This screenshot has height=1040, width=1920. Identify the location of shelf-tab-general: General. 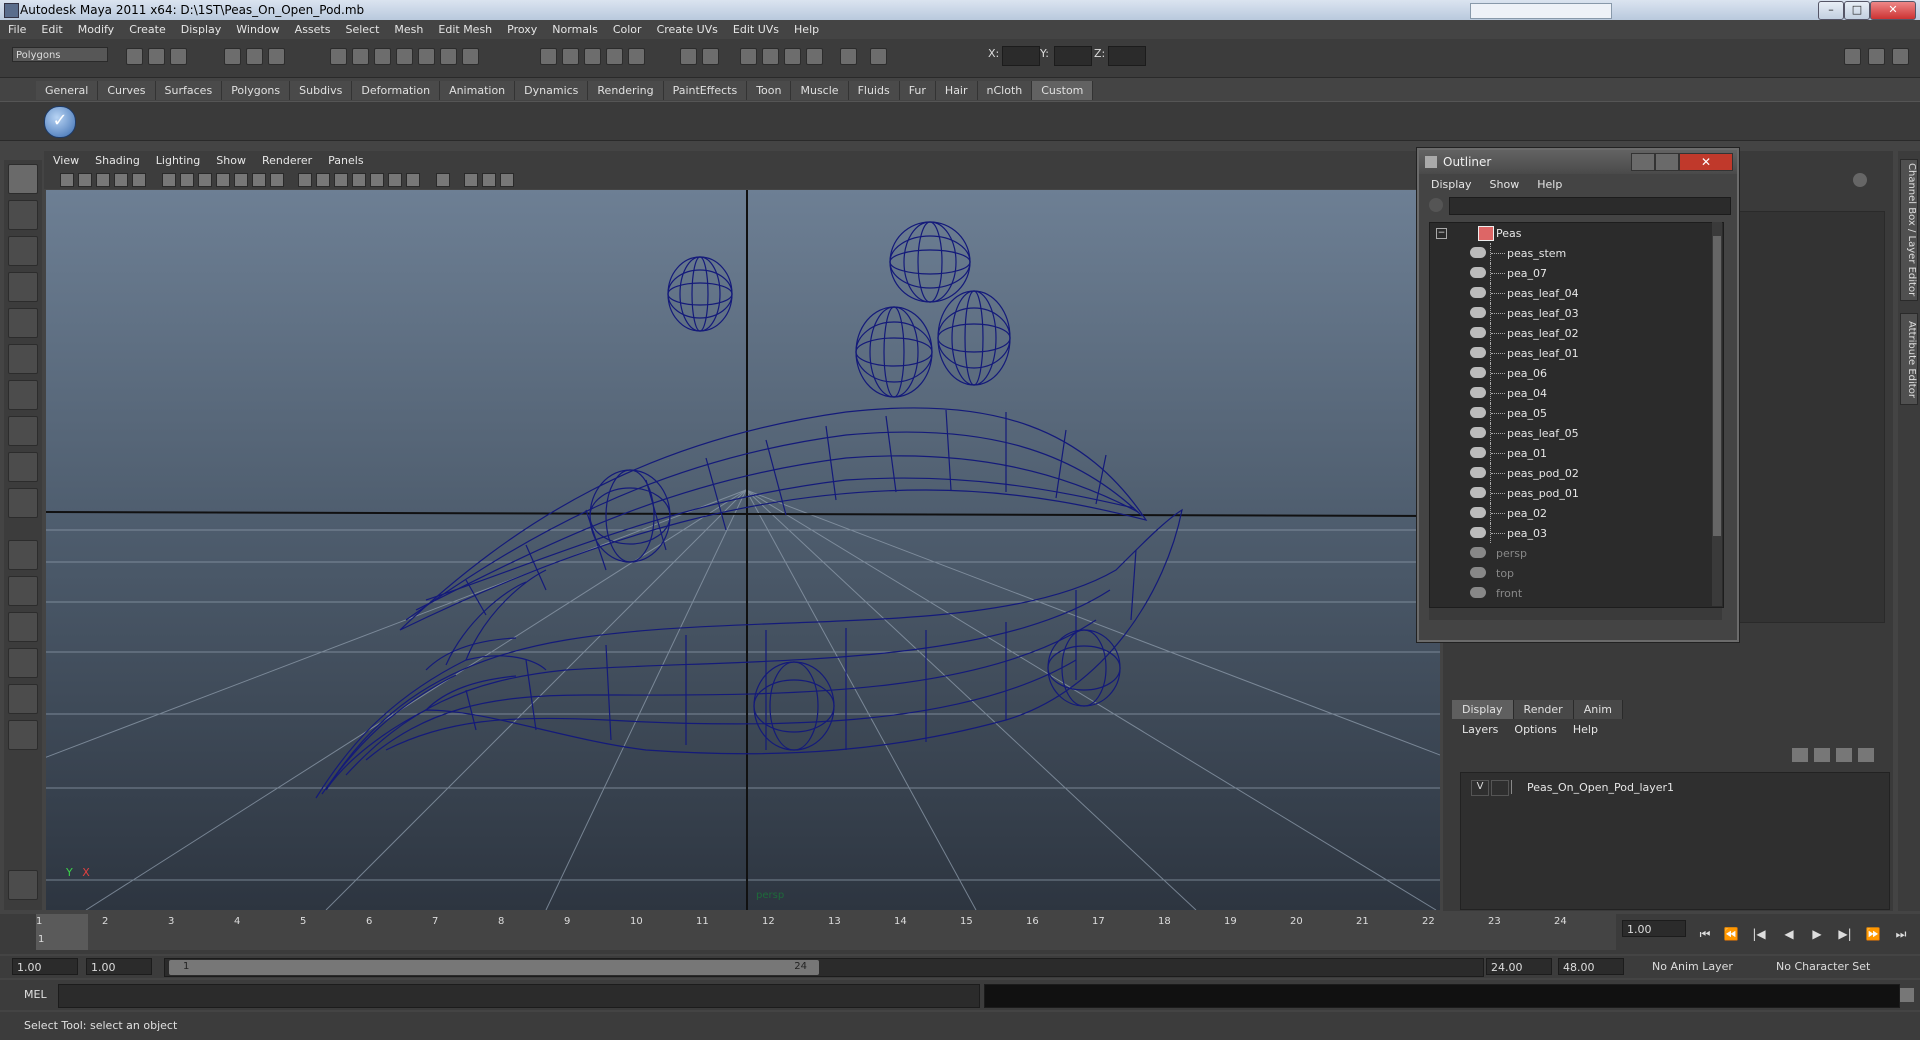
(67, 90).